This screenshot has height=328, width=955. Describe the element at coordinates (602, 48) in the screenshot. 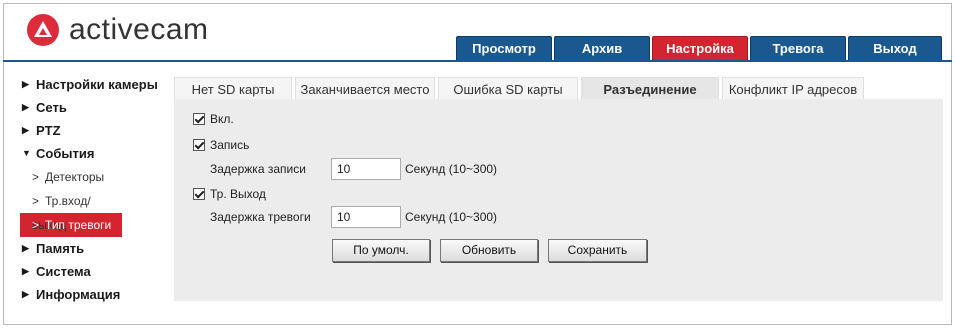

I see `tab-archive: Архив` at that location.